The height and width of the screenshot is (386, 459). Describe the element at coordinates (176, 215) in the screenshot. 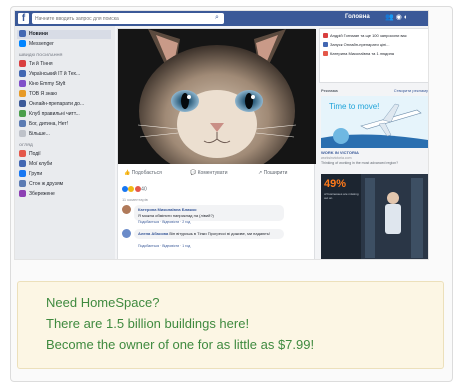

I see `comment-text: Я можна обміняти наприклад на (лівий?)` at that location.